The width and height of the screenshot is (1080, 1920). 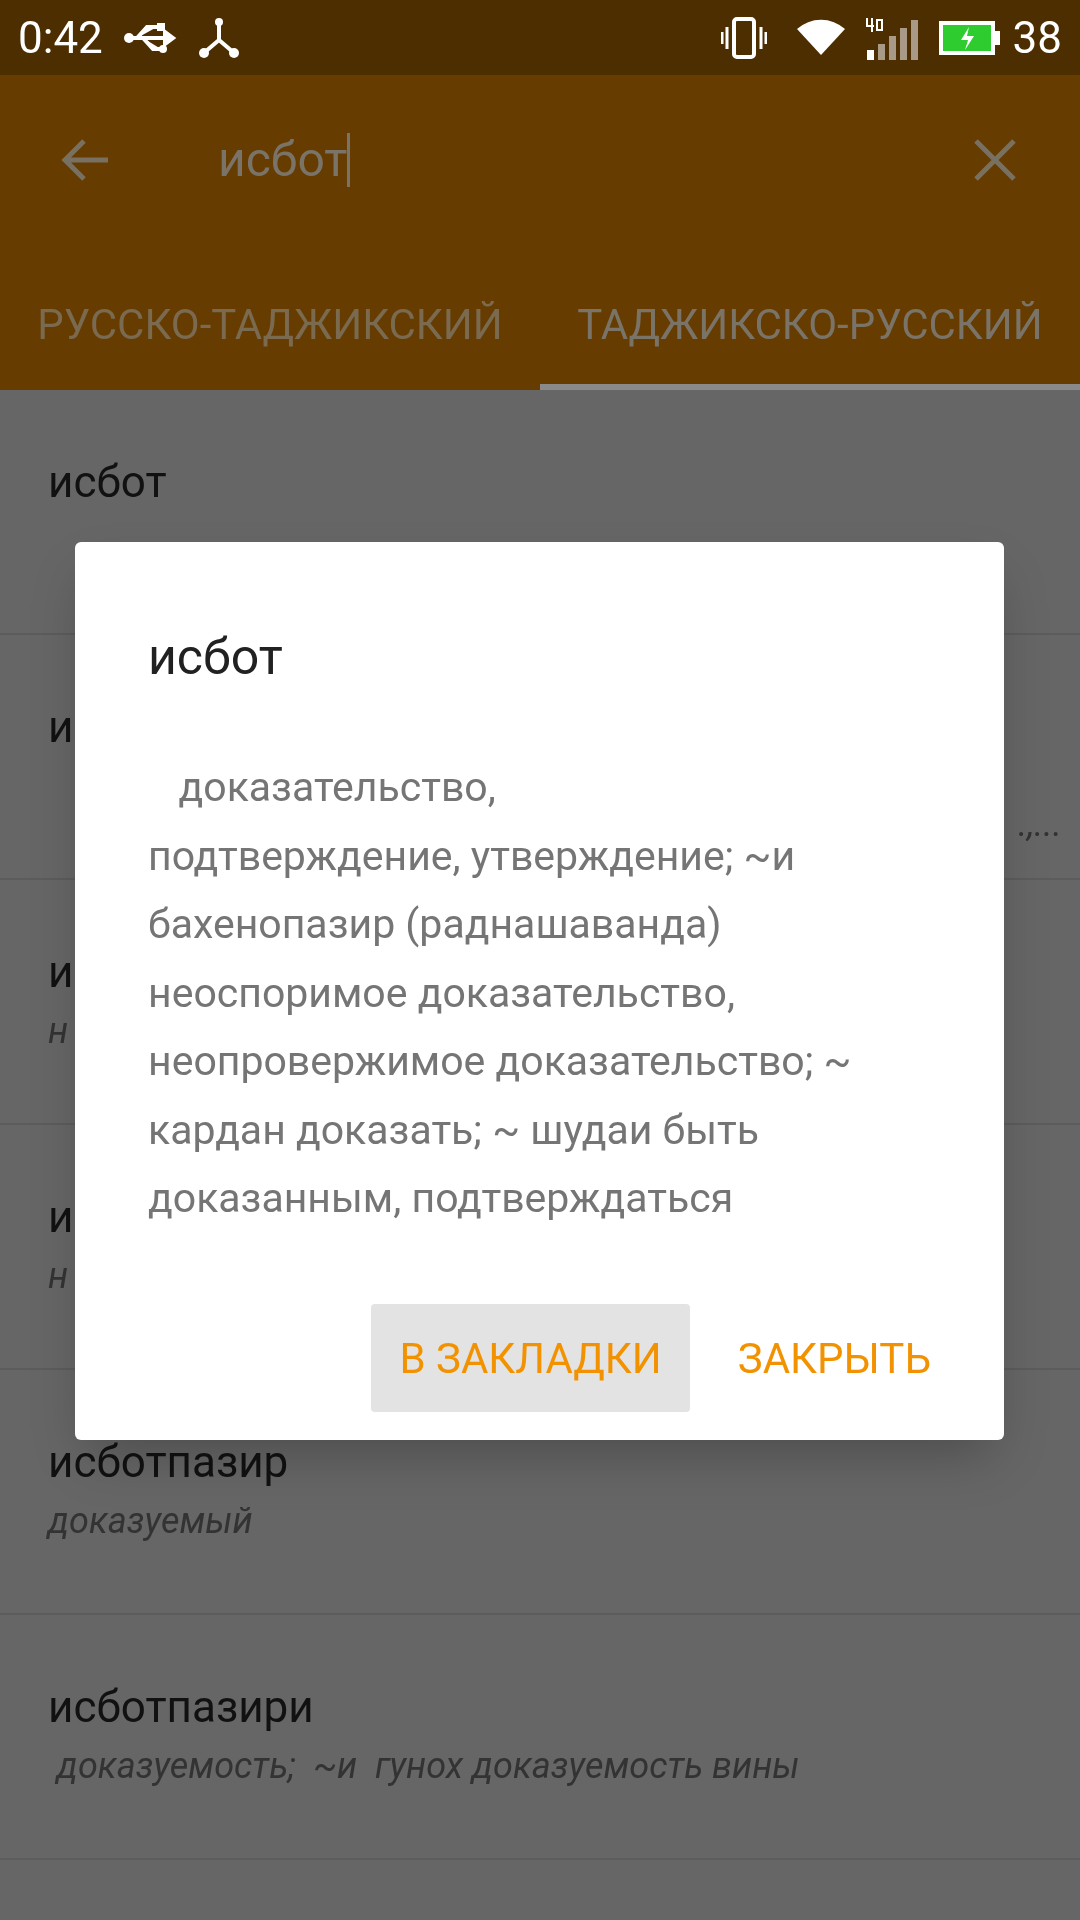 What do you see at coordinates (181, 1707) in the screenshot?
I see `result-word: исботпазири` at bounding box center [181, 1707].